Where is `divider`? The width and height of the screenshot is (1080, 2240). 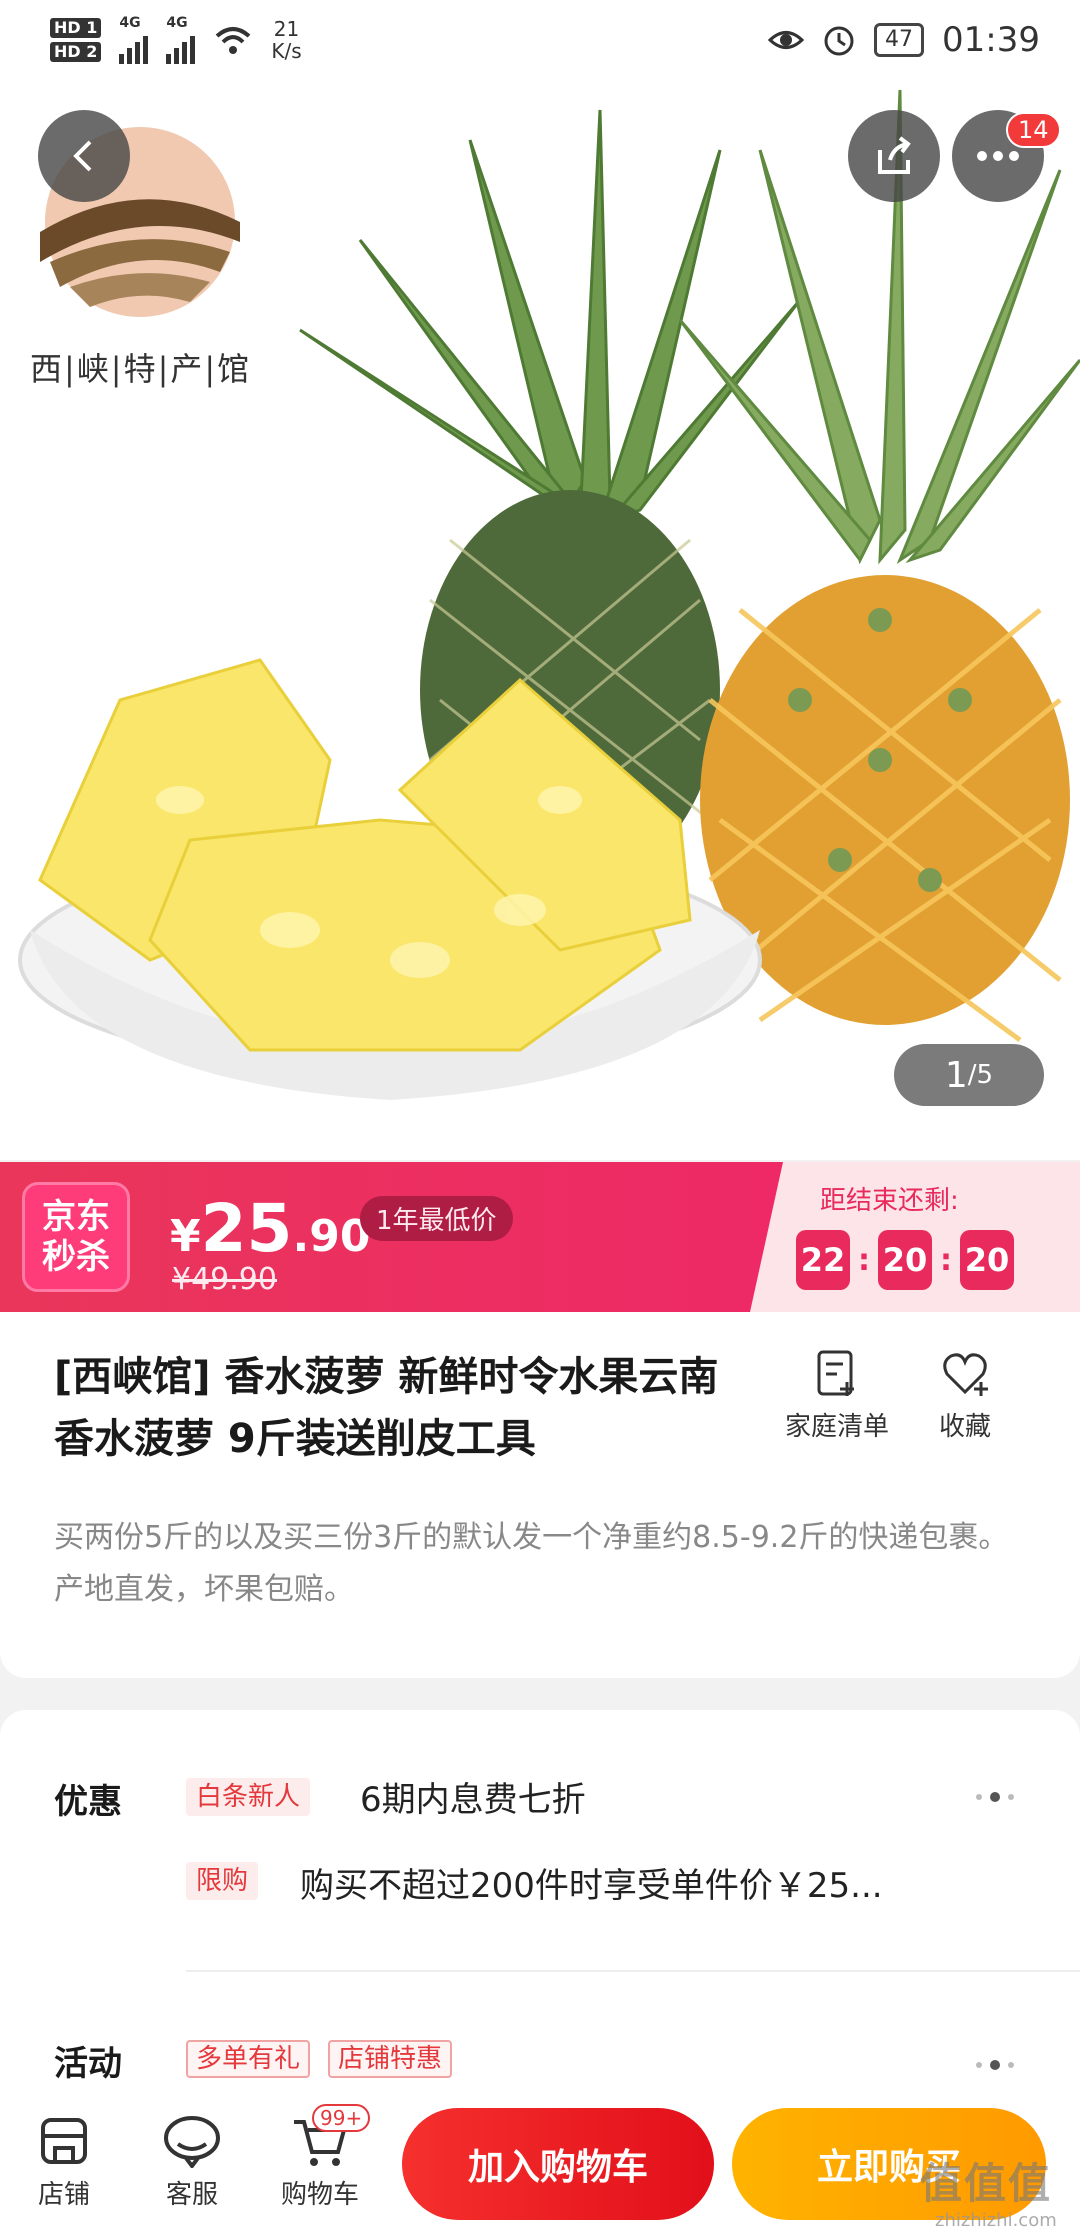 divider is located at coordinates (633, 1971).